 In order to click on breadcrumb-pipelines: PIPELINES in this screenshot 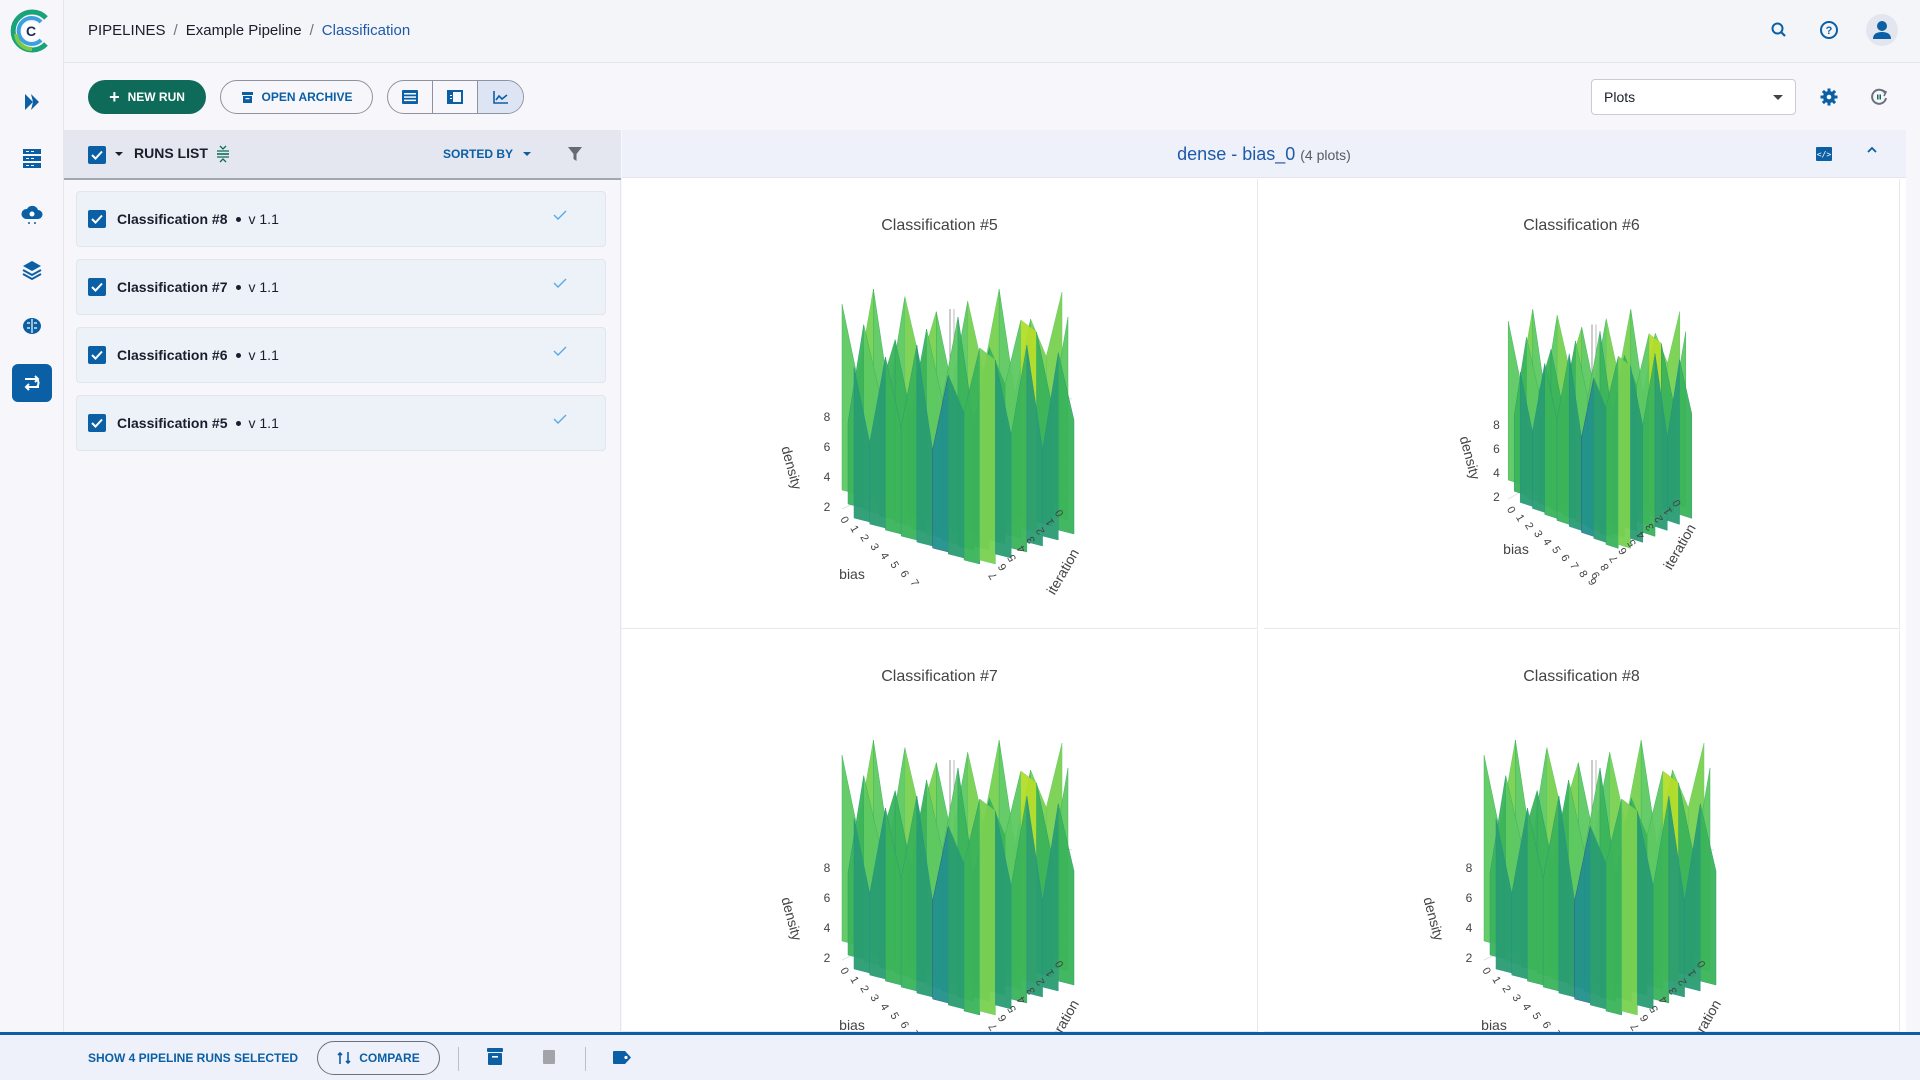, I will do `click(127, 30)`.